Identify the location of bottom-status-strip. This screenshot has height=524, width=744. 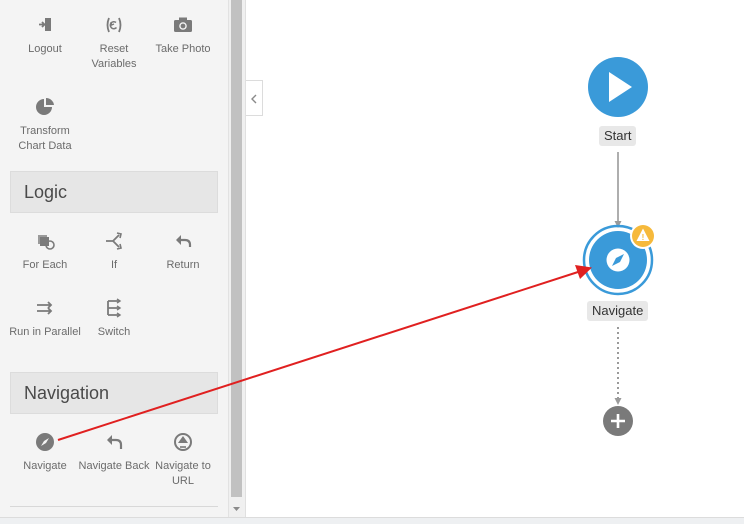
(372, 520).